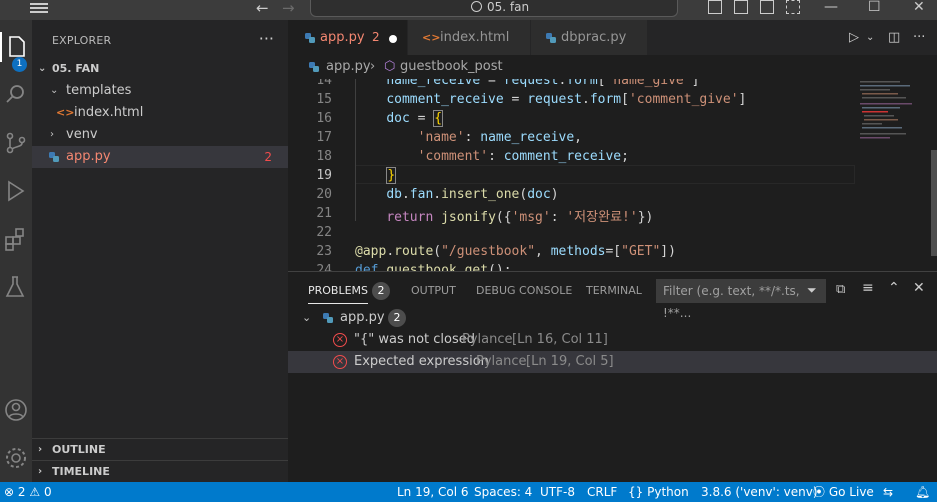 The image size is (937, 502). Describe the element at coordinates (160, 449) in the screenshot. I see `outline-section: › OUTLINE` at that location.